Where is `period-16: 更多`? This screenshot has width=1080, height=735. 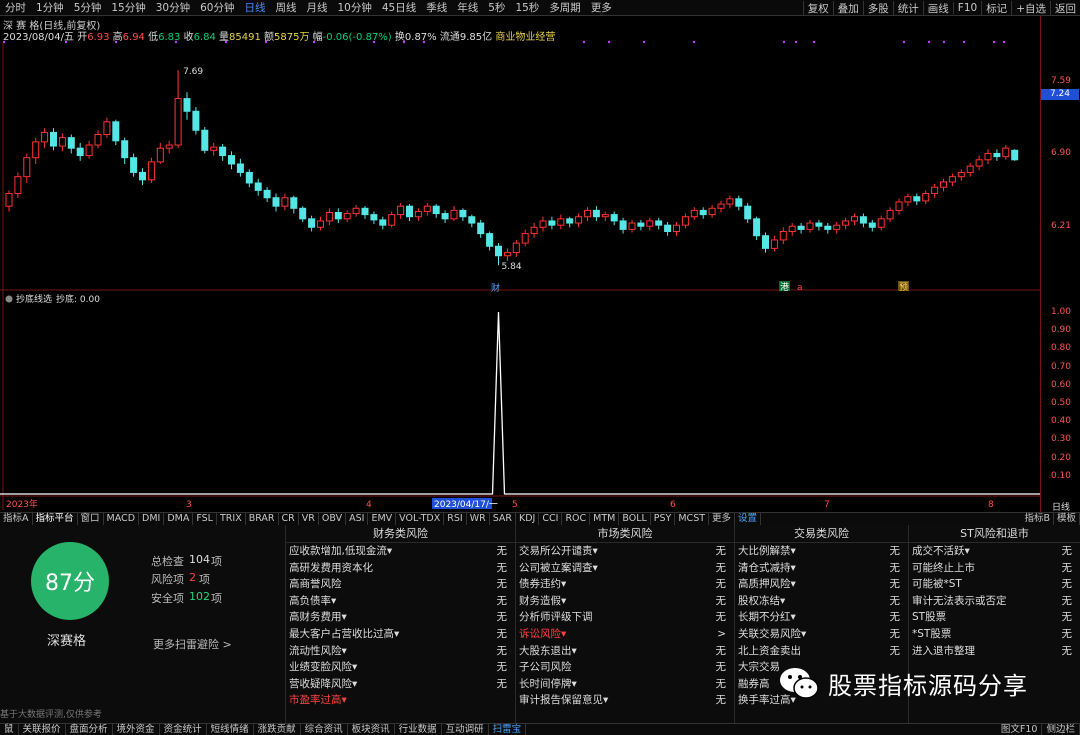
period-16: 更多 is located at coordinates (601, 7).